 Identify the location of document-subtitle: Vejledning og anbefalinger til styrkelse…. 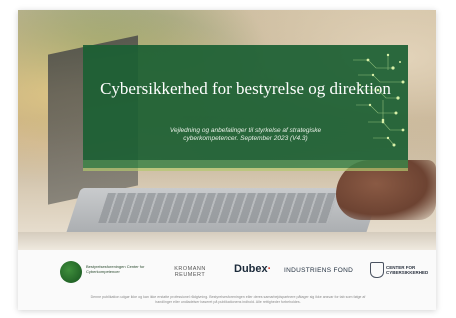
(245, 134).